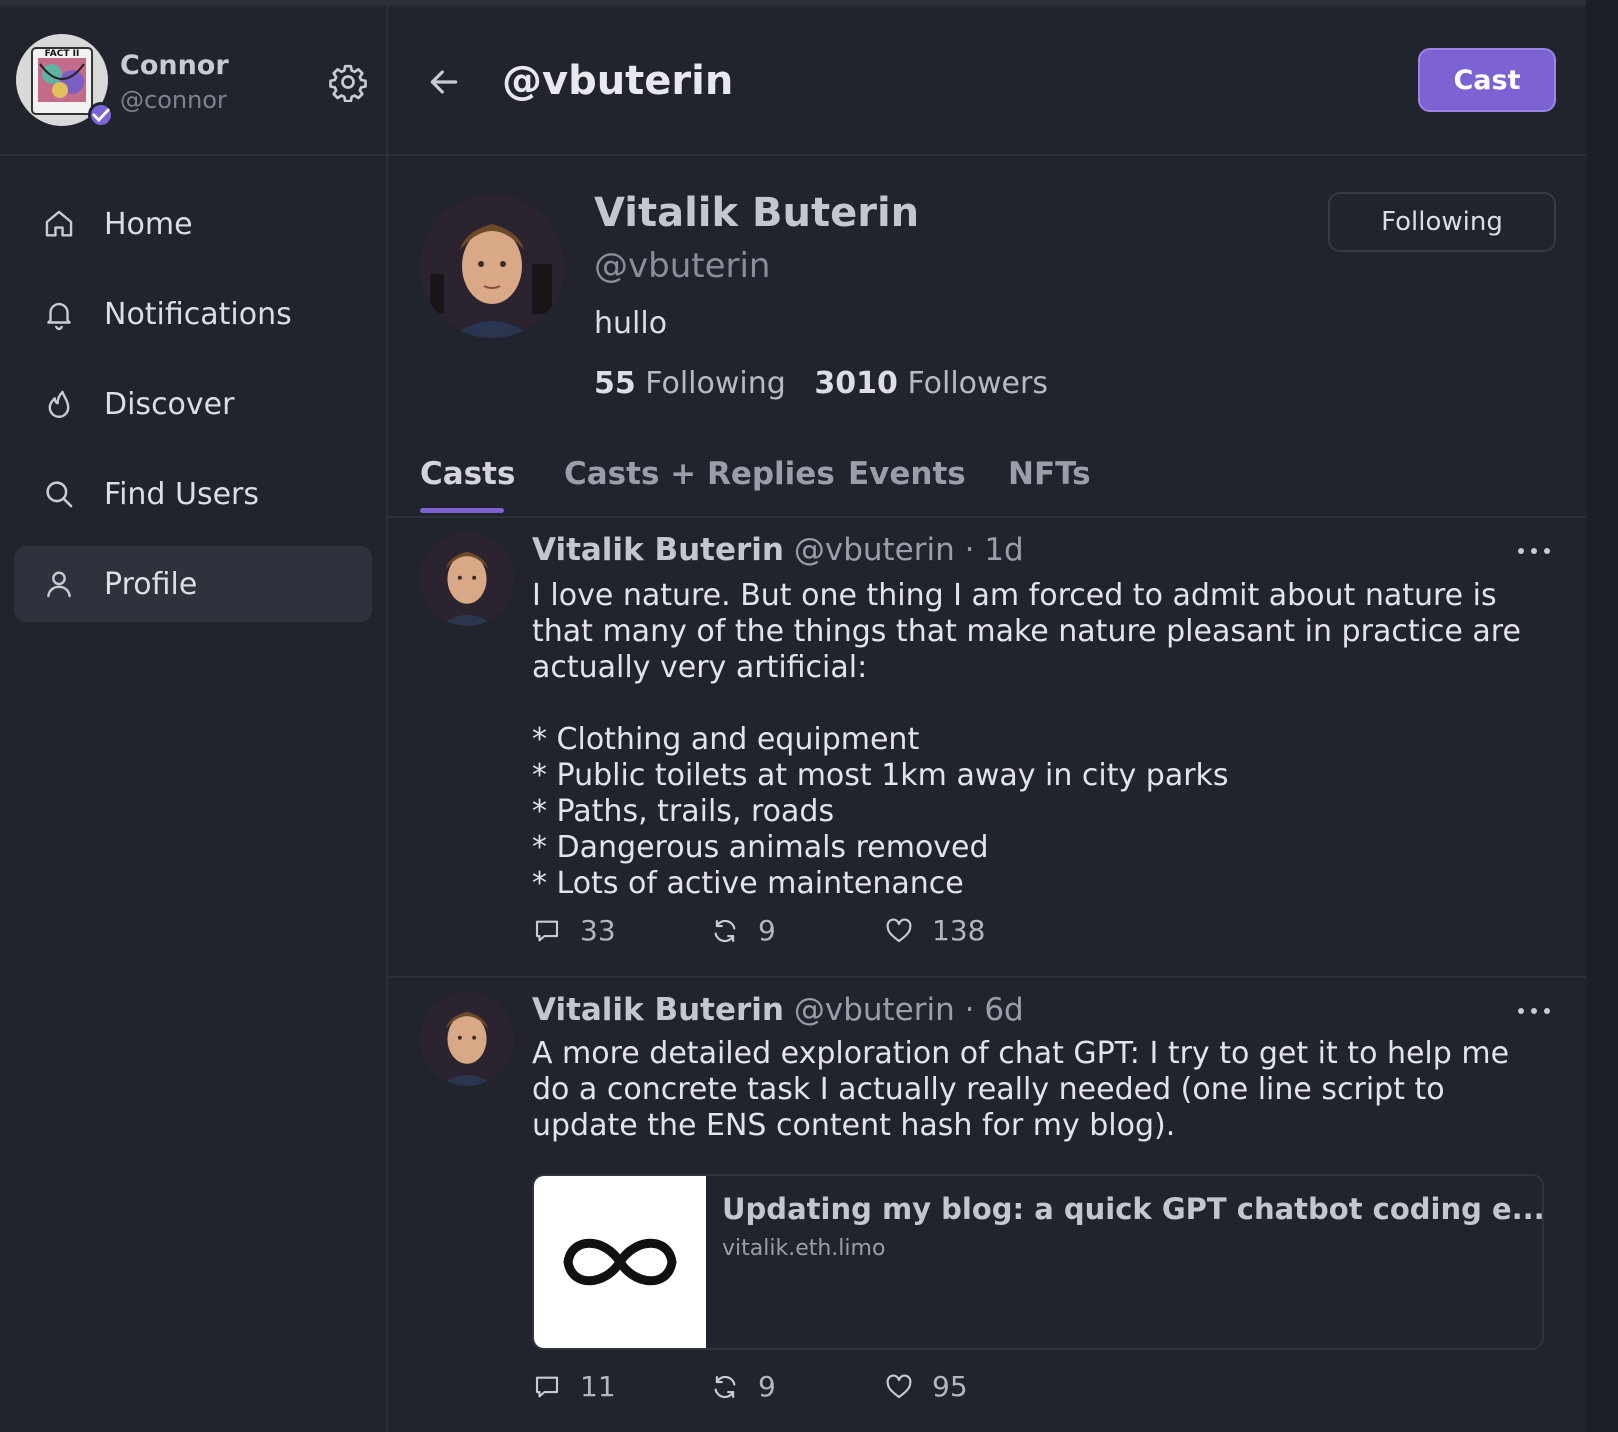 This screenshot has width=1618, height=1432. What do you see at coordinates (148, 224) in the screenshot?
I see `sidebar-item-label: Home` at bounding box center [148, 224].